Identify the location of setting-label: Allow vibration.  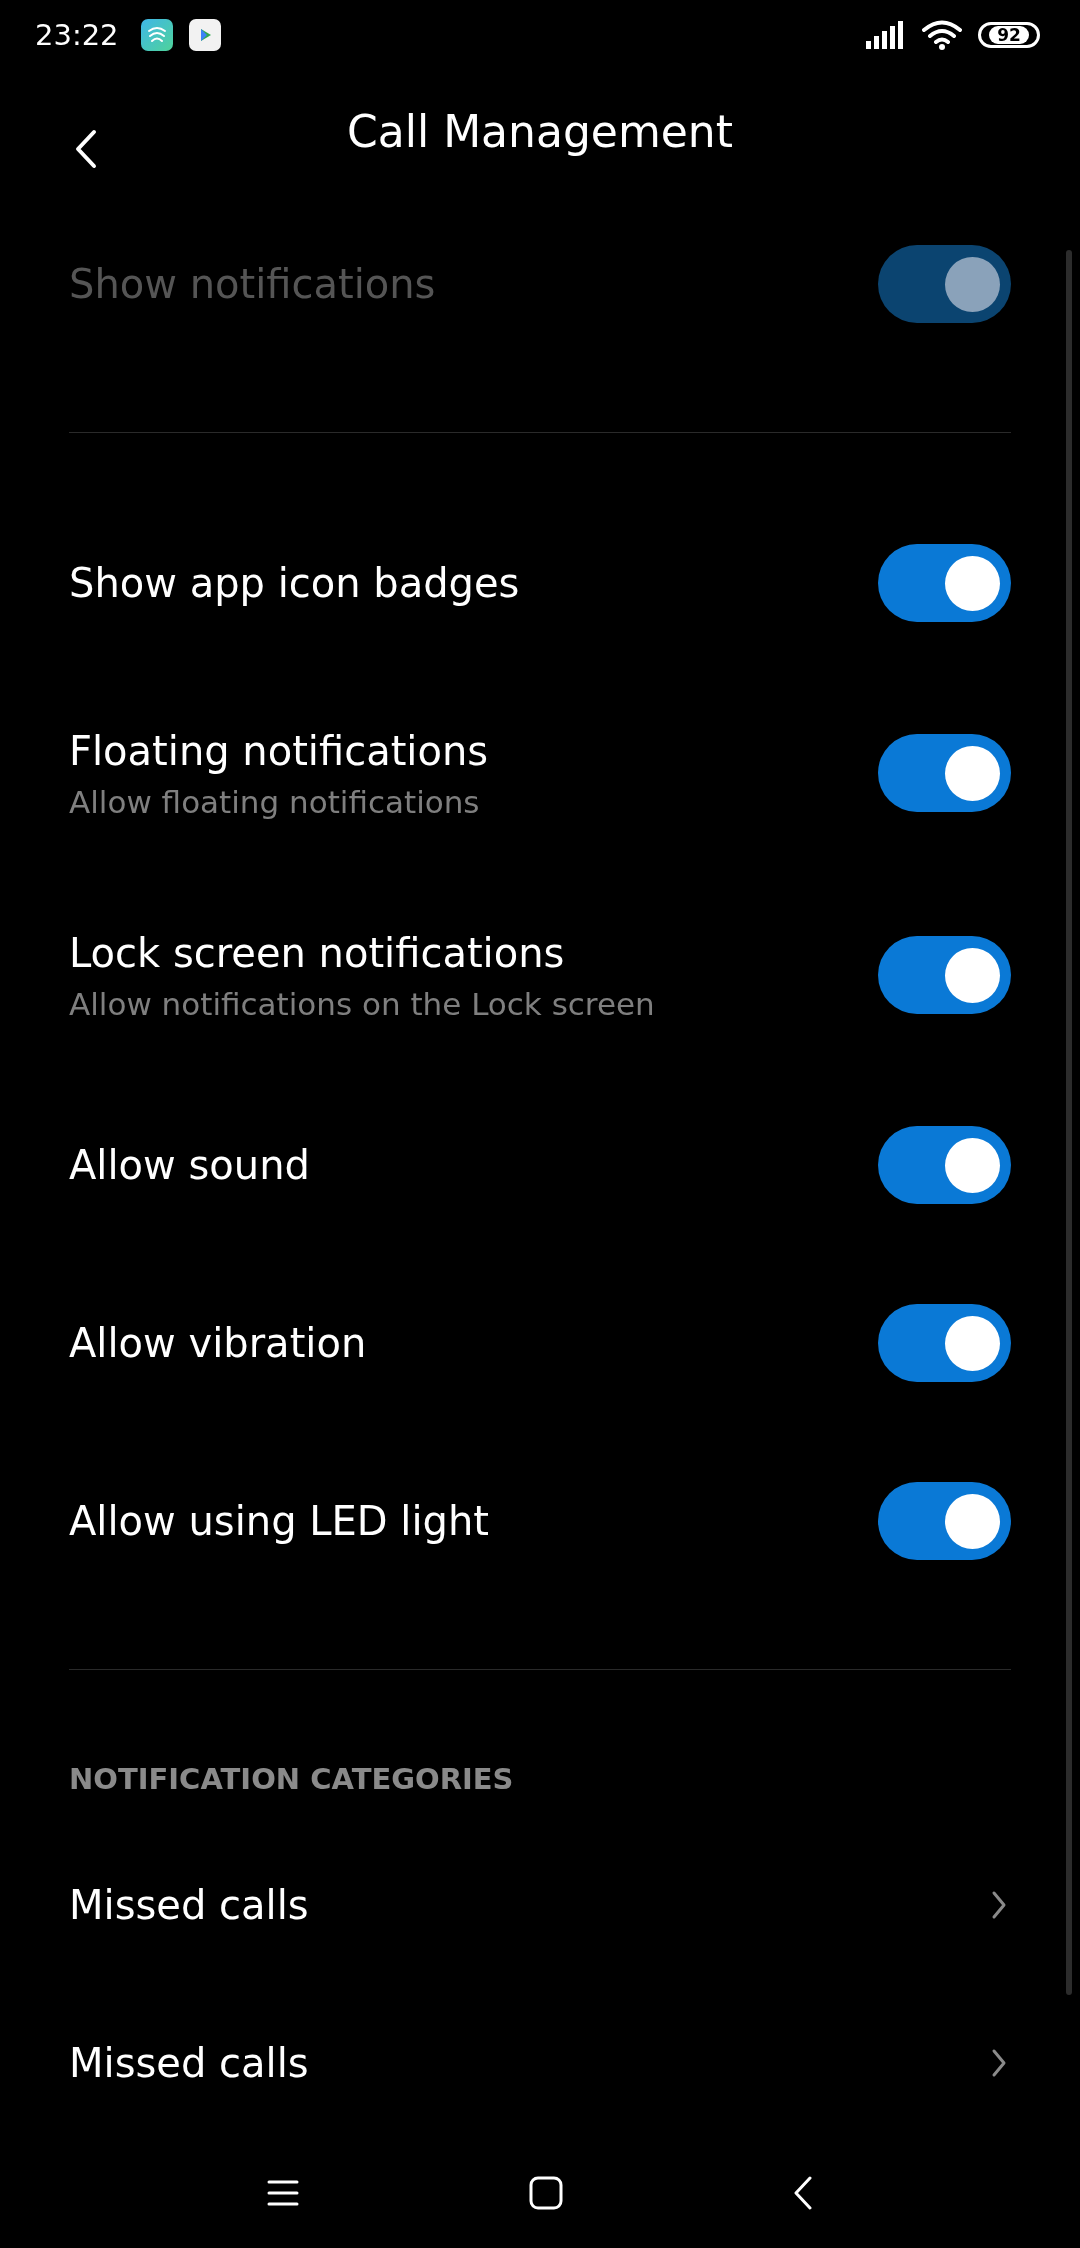
(218, 1344).